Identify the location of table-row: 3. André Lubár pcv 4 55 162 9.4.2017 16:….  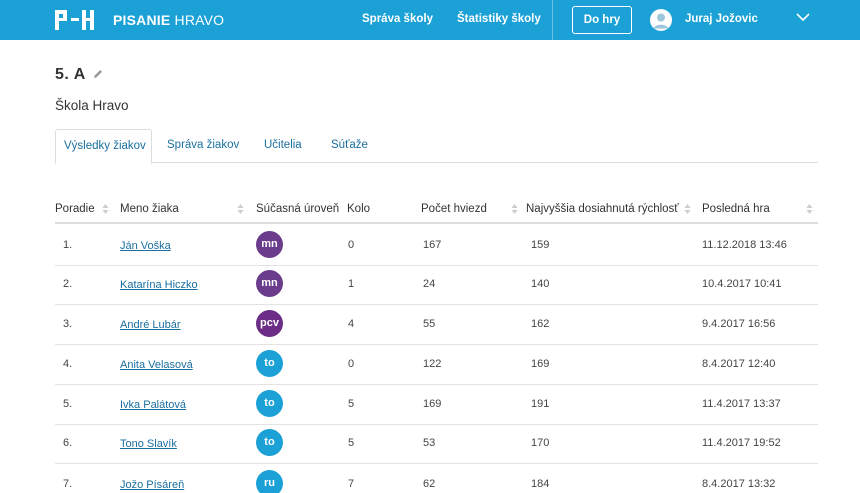
(436, 325).